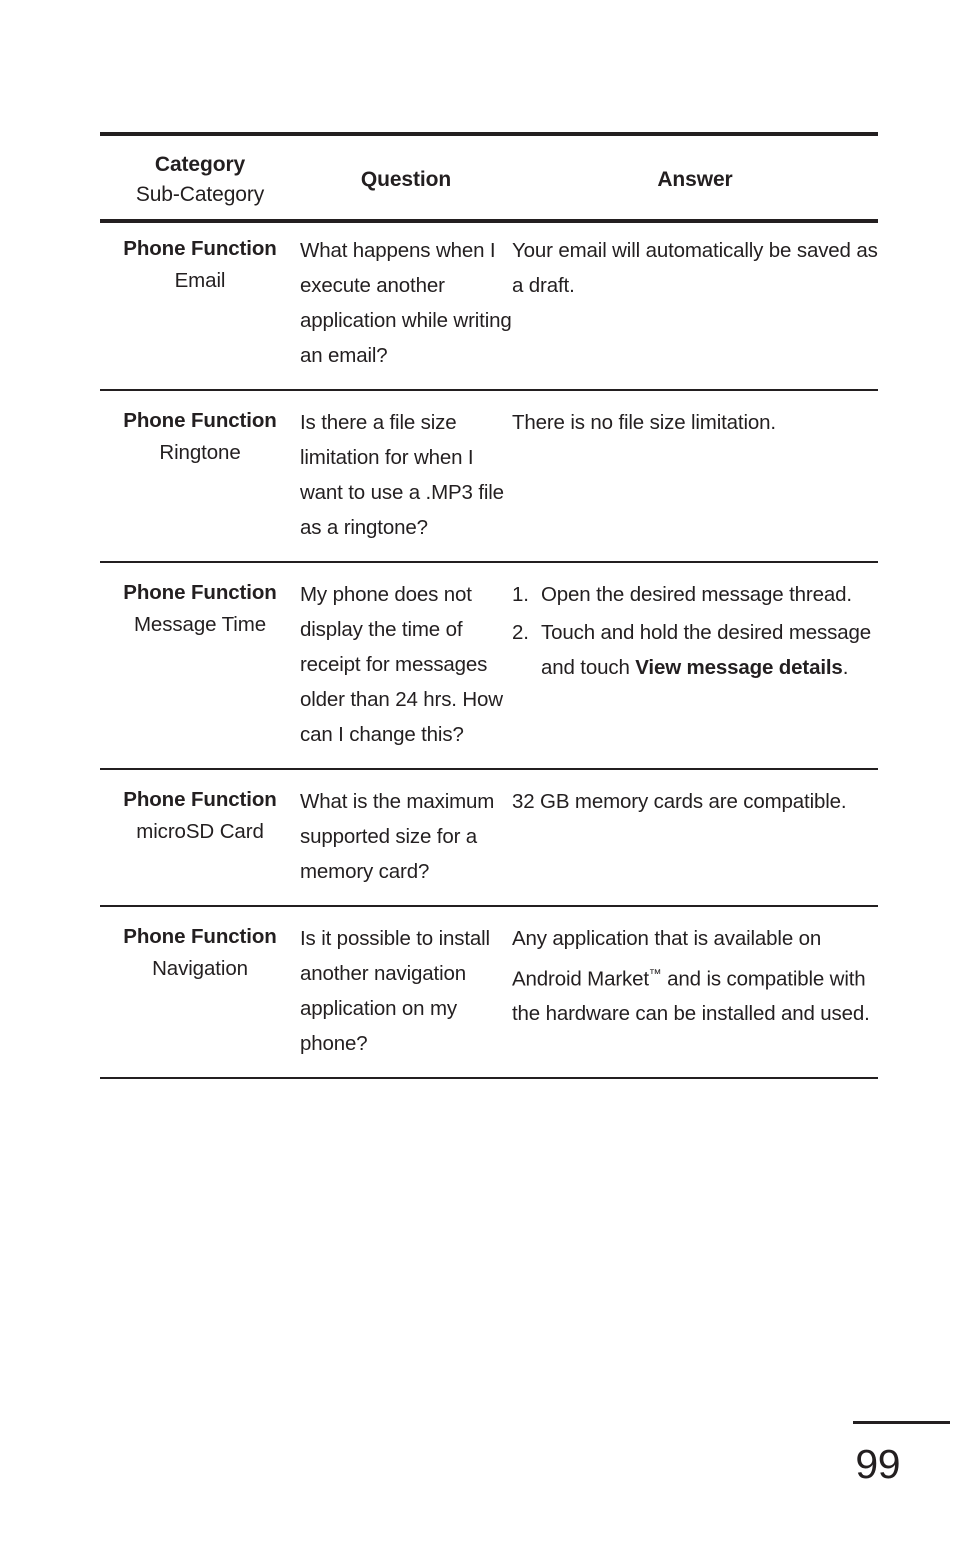 This screenshot has width=954, height=1557. I want to click on column-header-category: Category Sub-Category, so click(200, 175).